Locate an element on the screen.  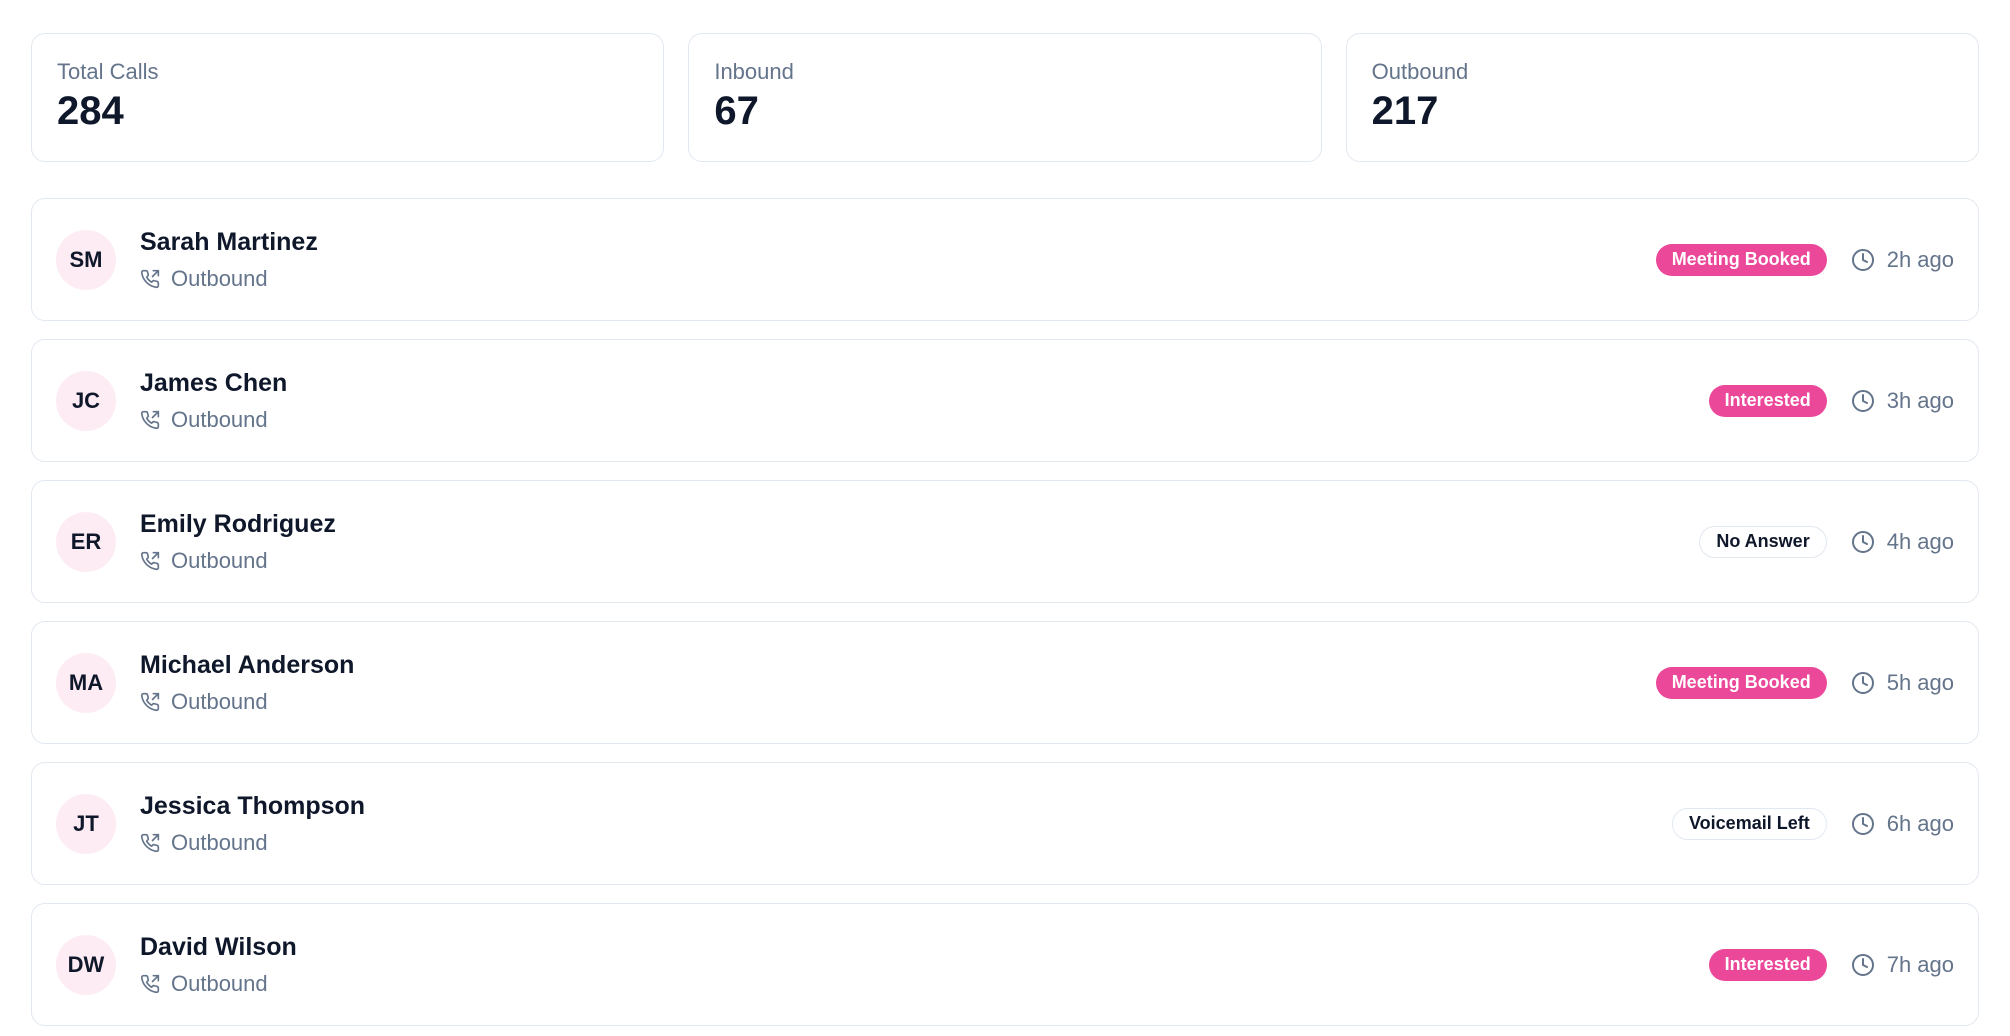
stat-card-inbound: Inbound 67 is located at coordinates (1005, 97).